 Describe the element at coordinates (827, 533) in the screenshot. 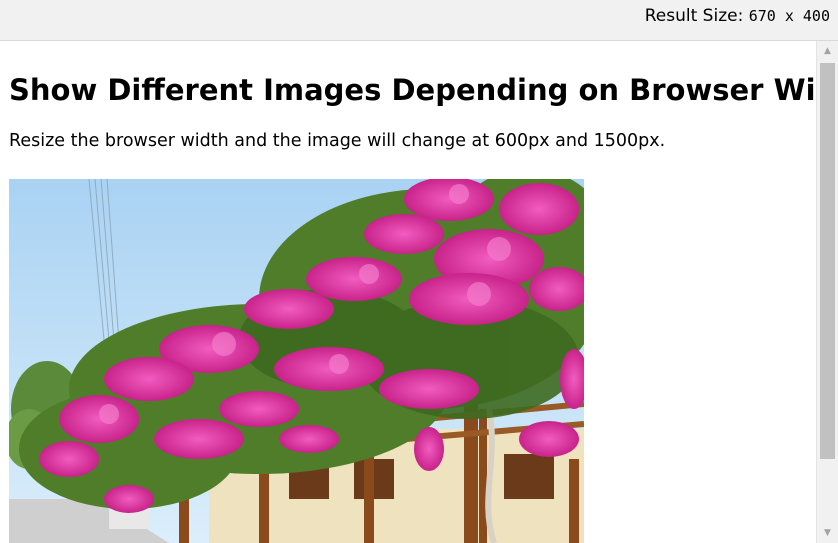

I see `scroll-down-icon: ▼` at that location.